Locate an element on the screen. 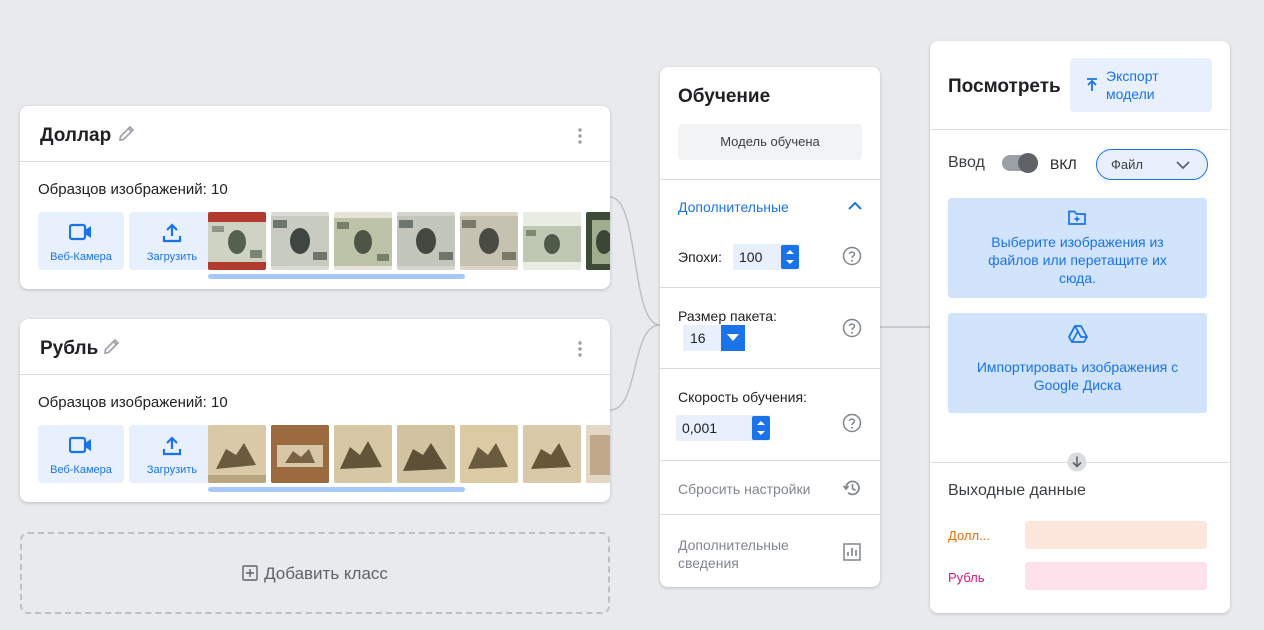 This screenshot has width=1264, height=630. model-trained-button: Модель обучена is located at coordinates (770, 142).